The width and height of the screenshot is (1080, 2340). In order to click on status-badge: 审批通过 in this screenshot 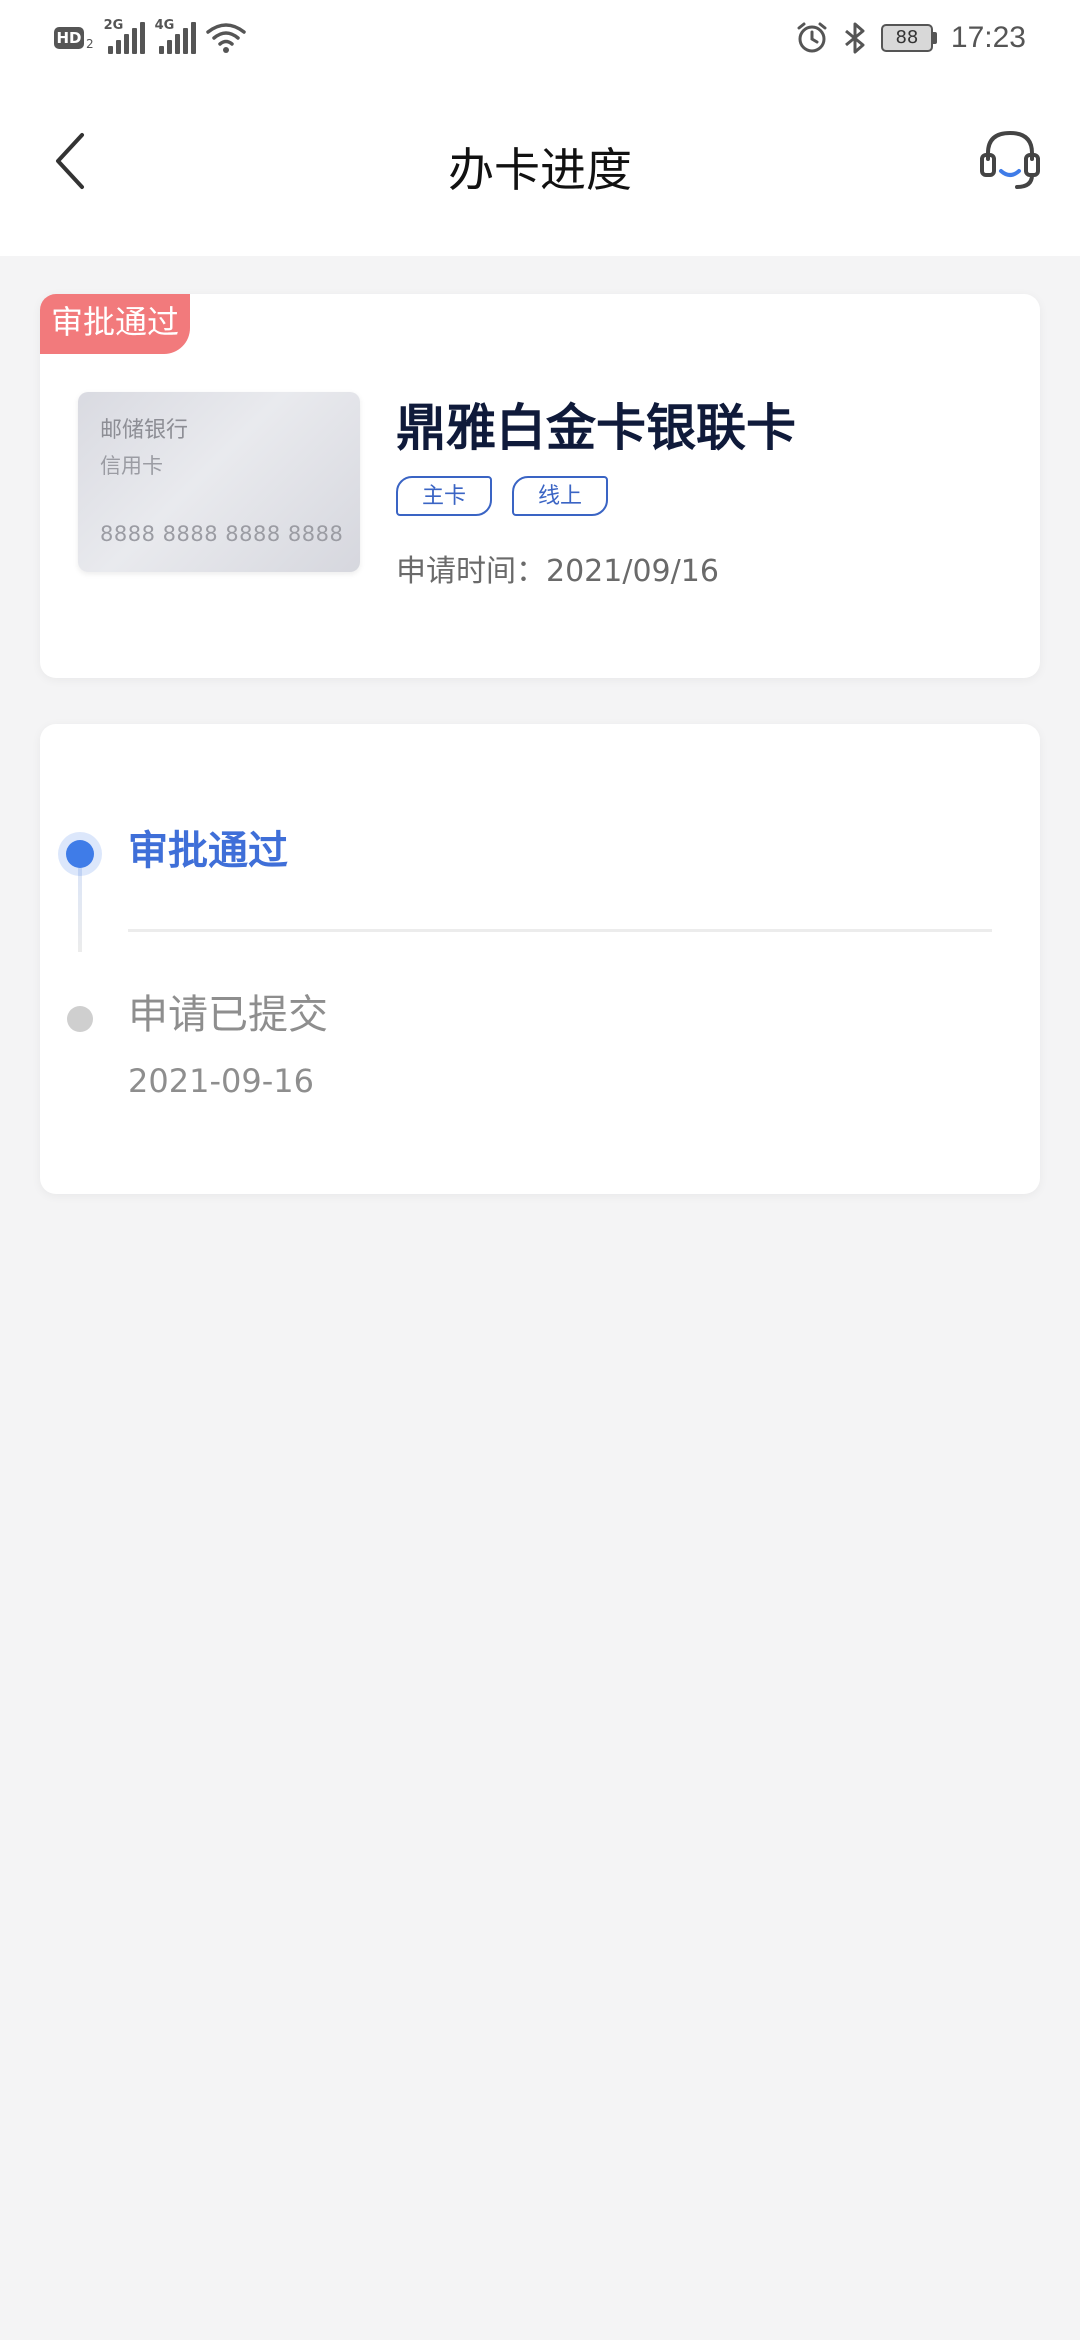, I will do `click(115, 324)`.